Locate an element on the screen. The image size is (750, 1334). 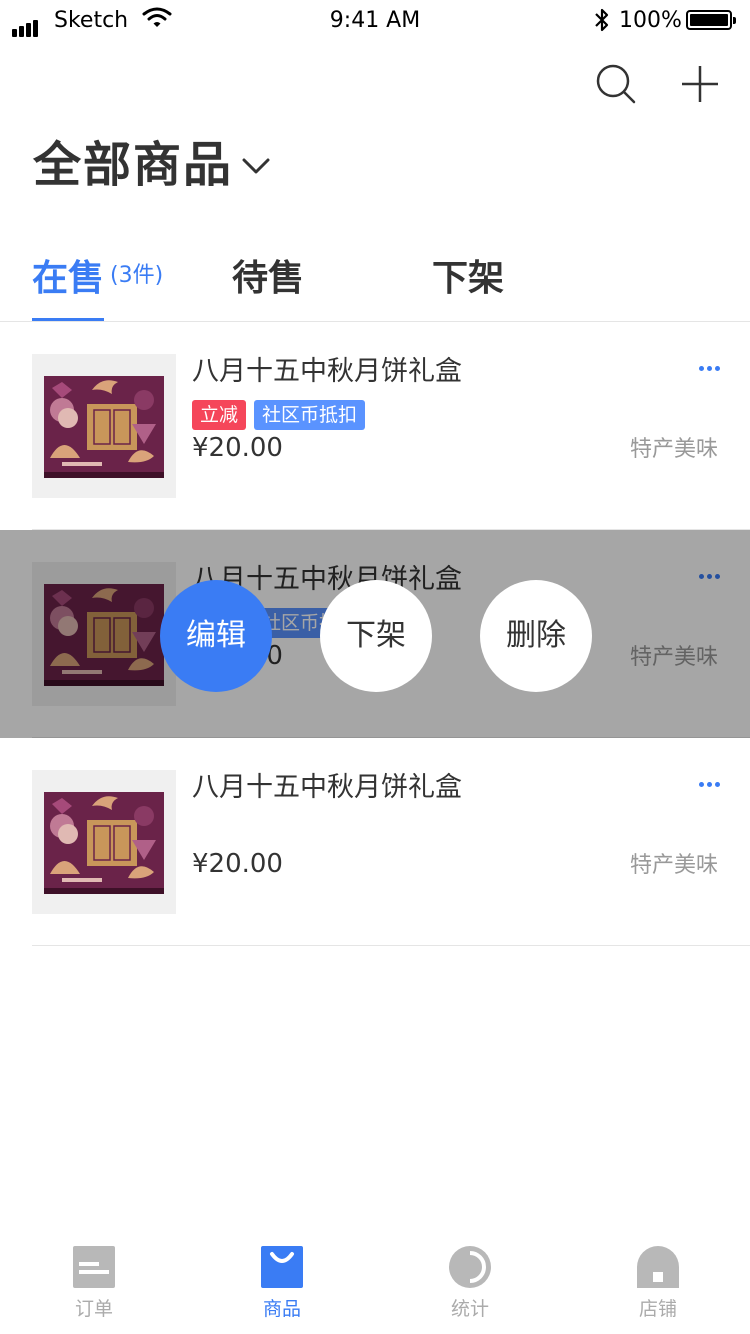
plus-icon is located at coordinates (700, 84).